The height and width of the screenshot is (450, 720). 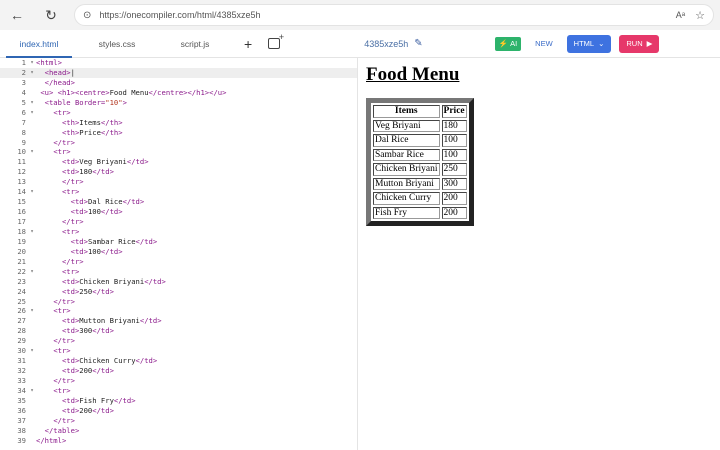 What do you see at coordinates (178, 262) in the screenshot?
I see `code-line: 21 </tr>` at bounding box center [178, 262].